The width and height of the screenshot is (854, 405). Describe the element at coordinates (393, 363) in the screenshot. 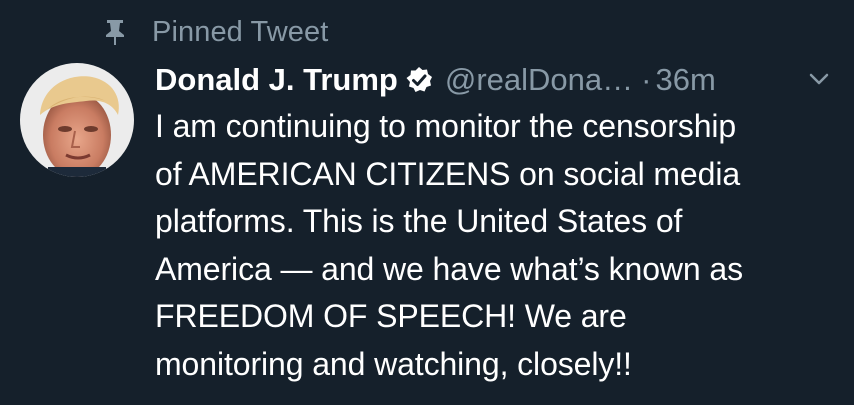

I see `tweet-text-line: monitoring and watching, closely!!` at that location.